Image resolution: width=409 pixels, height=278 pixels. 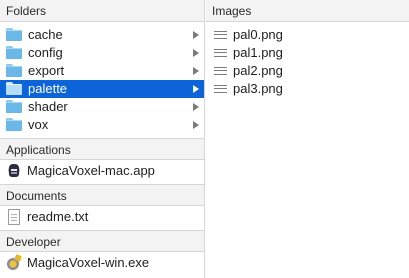 I want to click on file-item-pal0: pal0.png, so click(x=307, y=35).